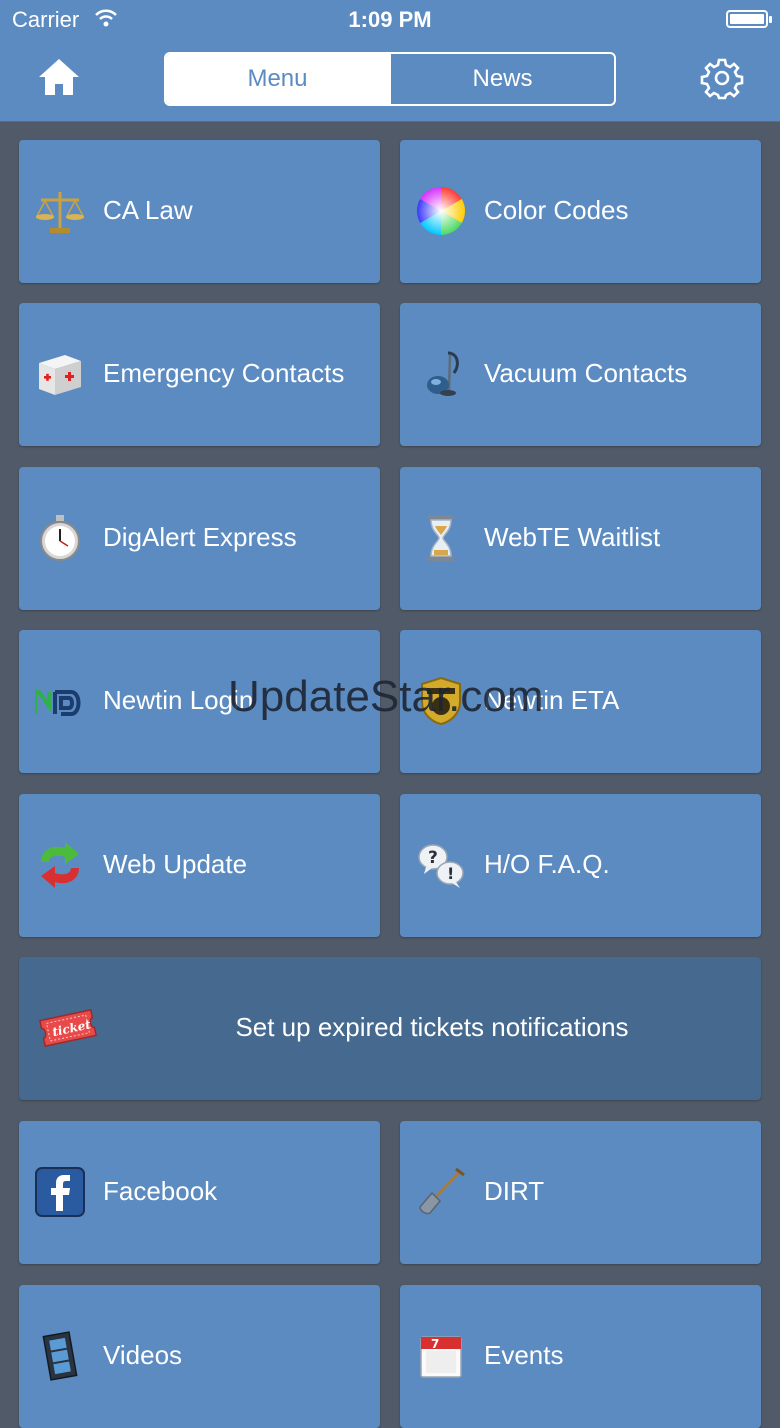 The image size is (780, 1428). I want to click on first-aid-icon, so click(60, 375).